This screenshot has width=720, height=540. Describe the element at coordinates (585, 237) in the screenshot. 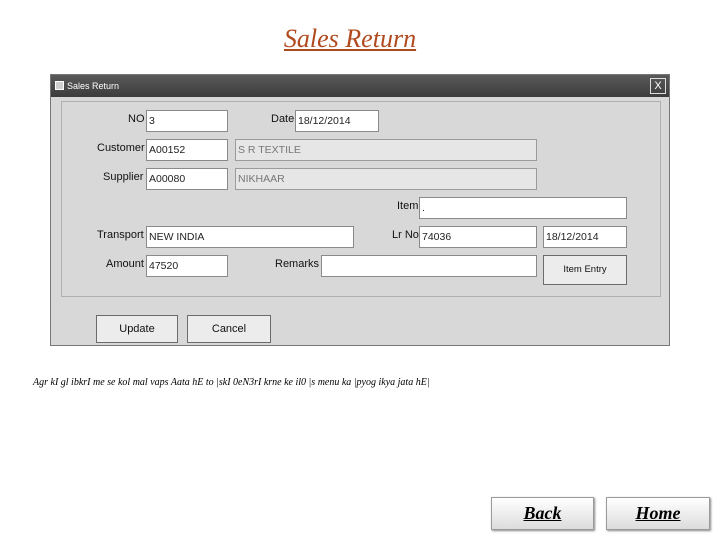

I see `lr-date-field: 18/12/2014` at that location.